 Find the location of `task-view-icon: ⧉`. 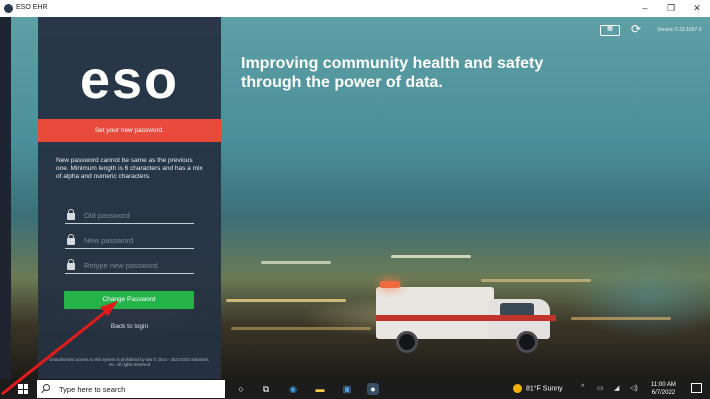

task-view-icon: ⧉ is located at coordinates (266, 389).